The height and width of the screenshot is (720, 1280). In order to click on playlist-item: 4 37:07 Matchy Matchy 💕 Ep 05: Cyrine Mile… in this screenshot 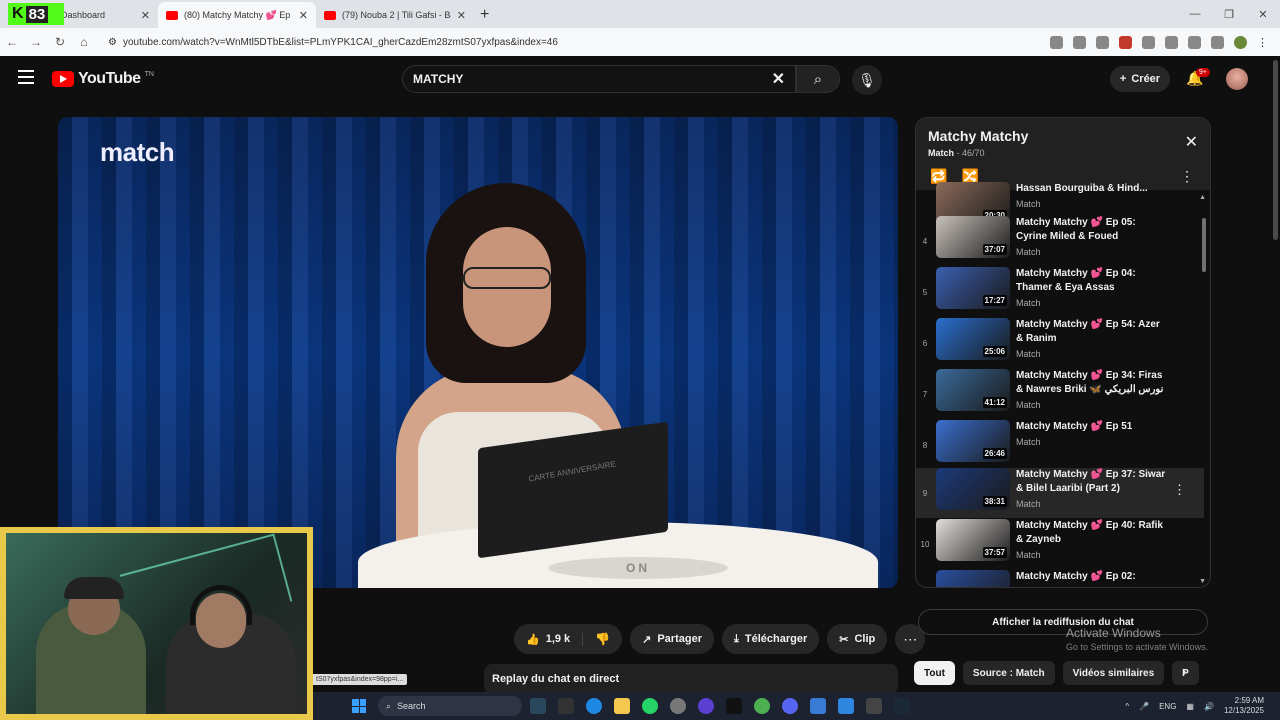, I will do `click(1060, 241)`.